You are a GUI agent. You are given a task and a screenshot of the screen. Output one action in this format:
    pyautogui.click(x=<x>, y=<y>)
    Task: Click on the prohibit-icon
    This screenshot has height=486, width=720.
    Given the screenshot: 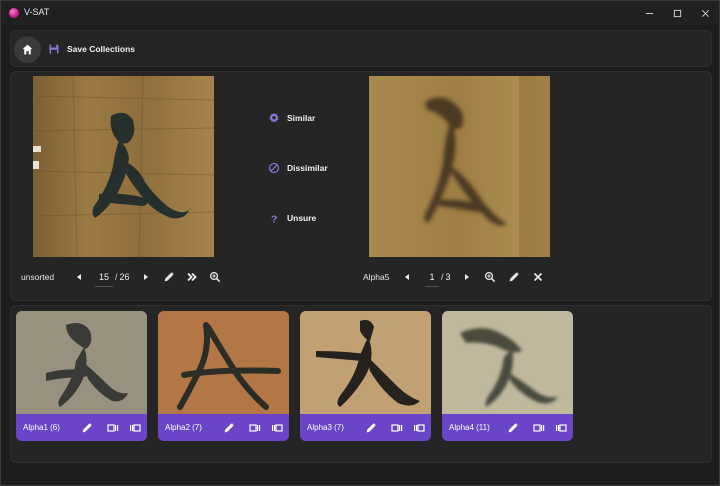 What is the action you would take?
    pyautogui.click(x=274, y=168)
    